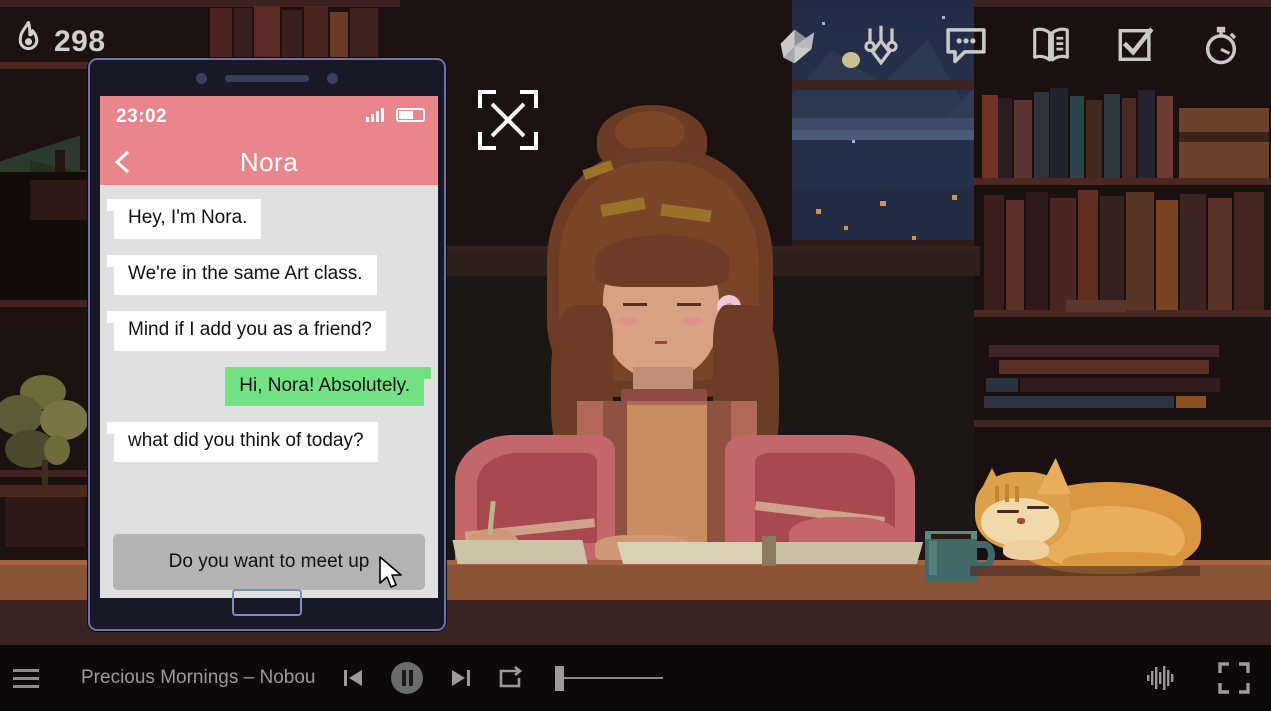  What do you see at coordinates (770, 552) in the screenshot?
I see `open-notebook` at bounding box center [770, 552].